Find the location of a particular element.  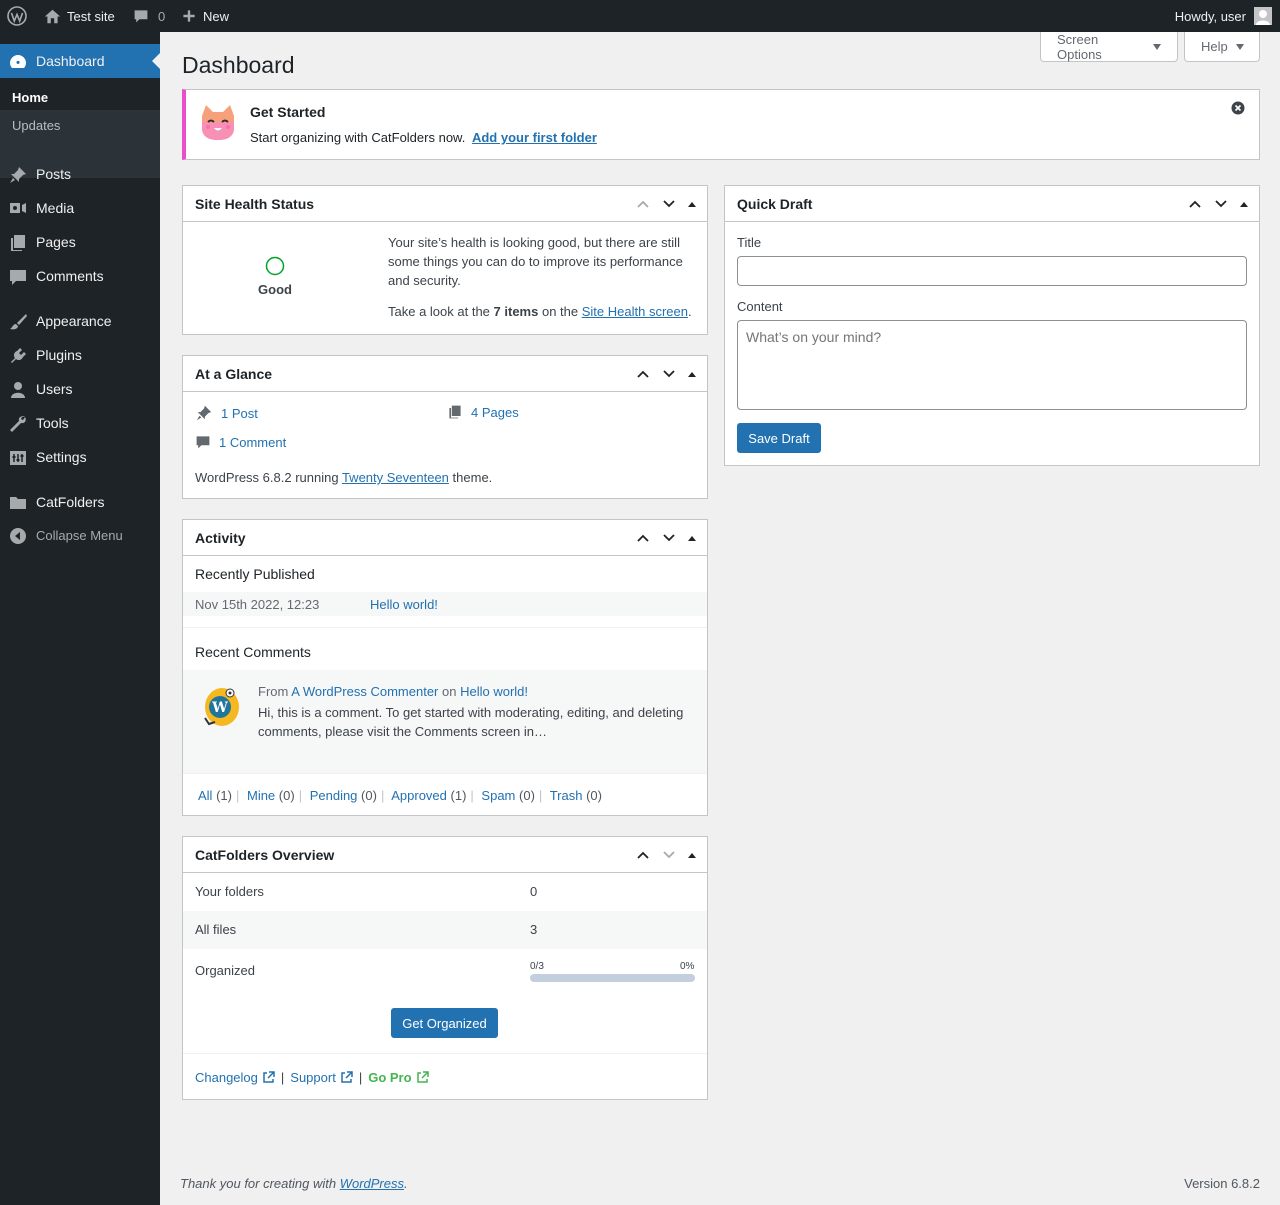

comment-post-link: Hello world! is located at coordinates (494, 691).